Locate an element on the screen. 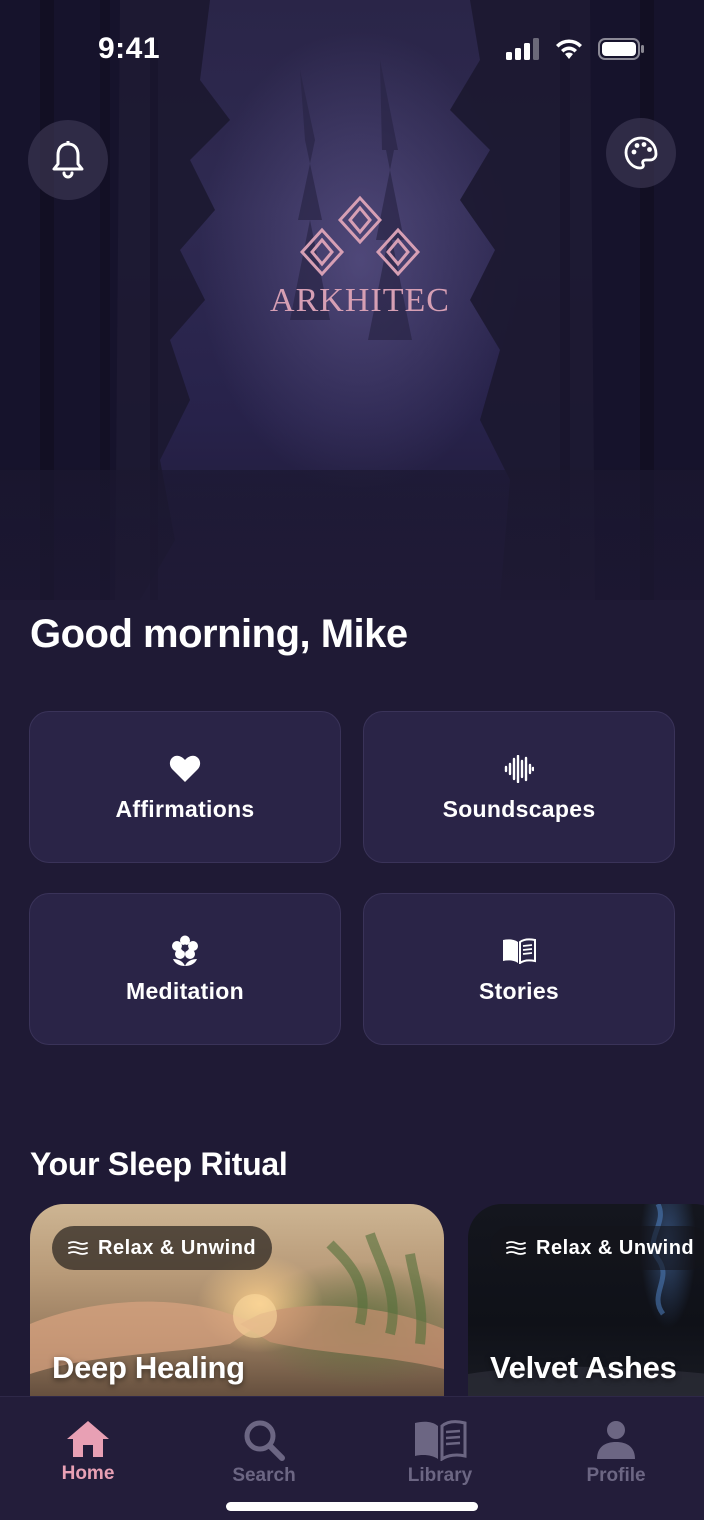  palette-icon is located at coordinates (641, 153).